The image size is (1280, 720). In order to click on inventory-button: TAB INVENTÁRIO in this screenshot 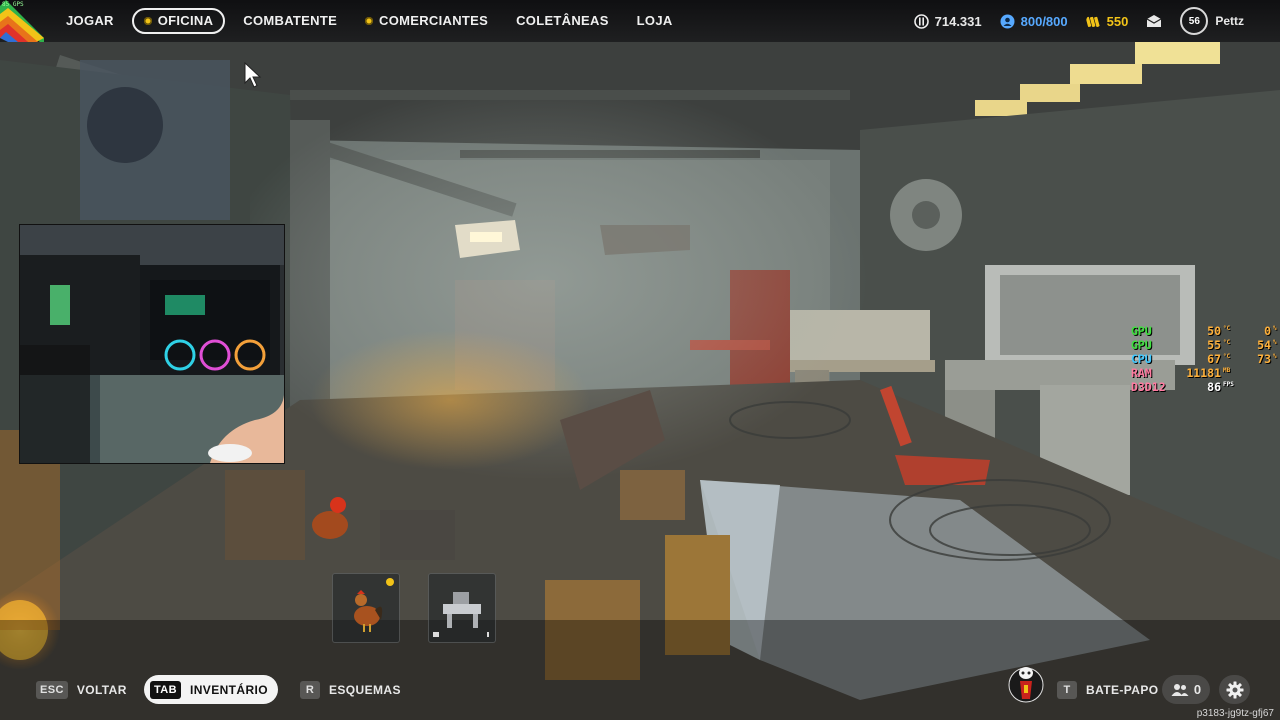, I will do `click(211, 689)`.